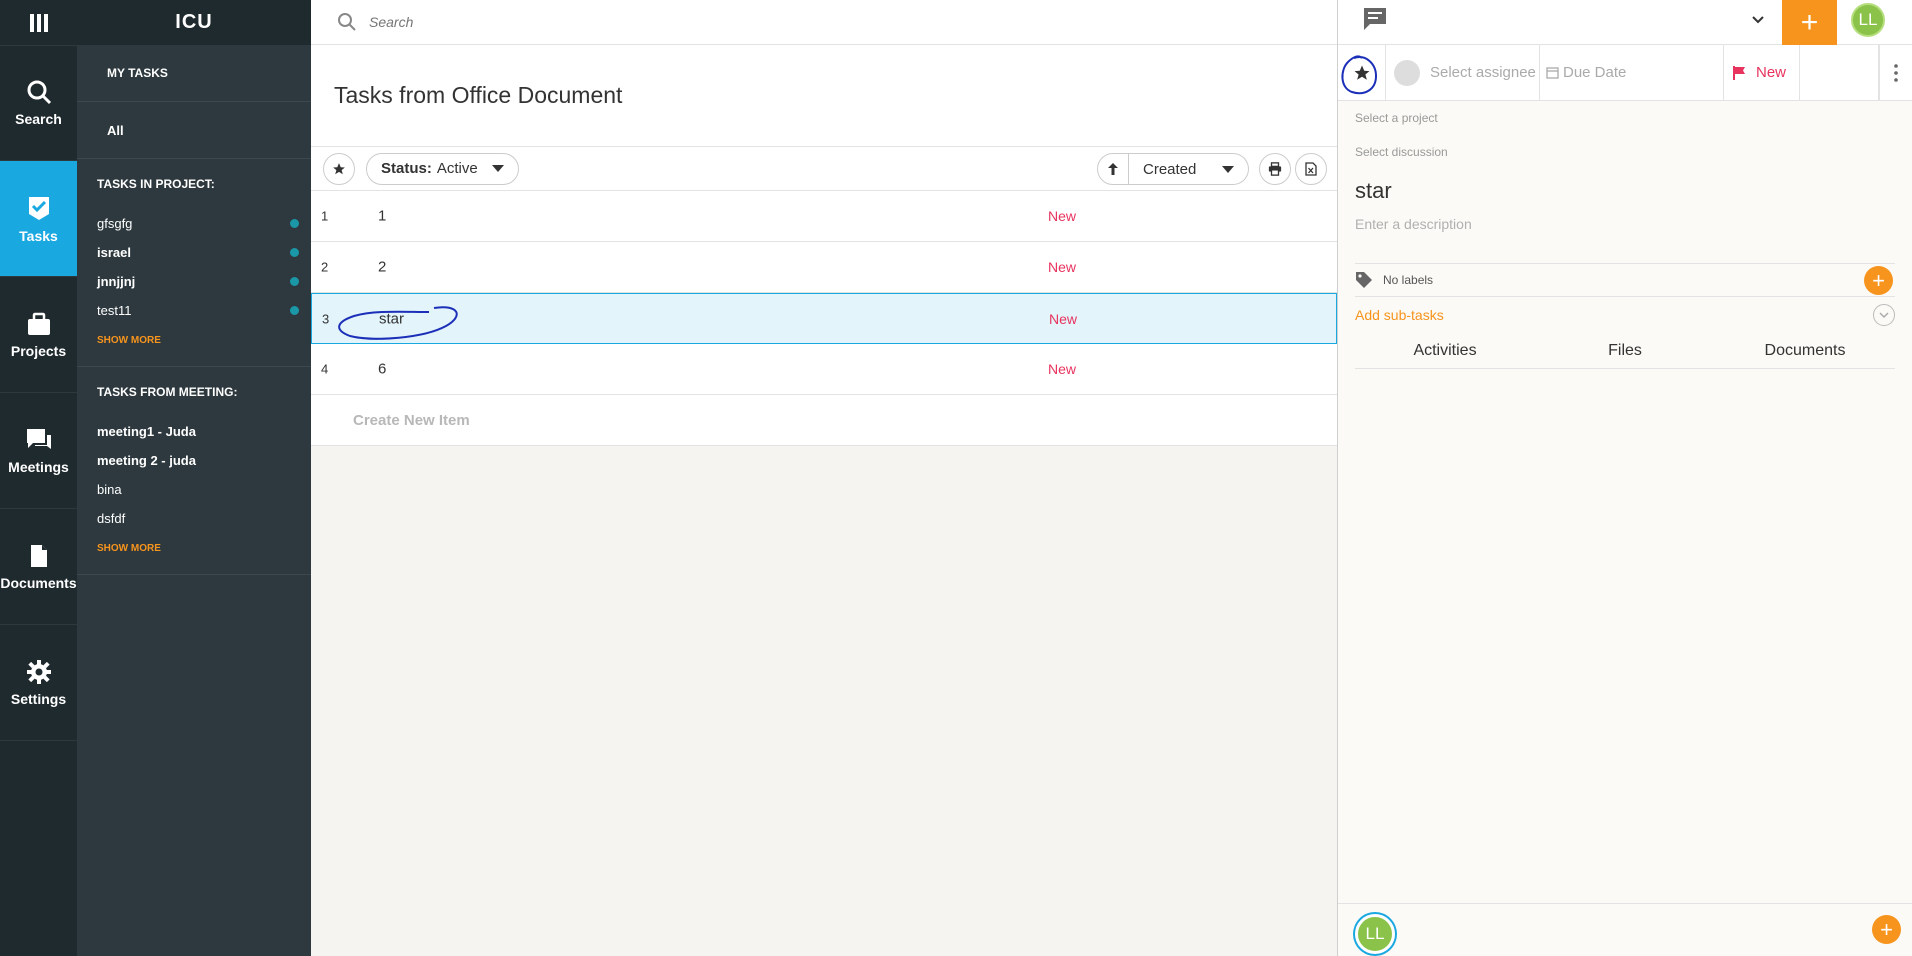 Image resolution: width=1912 pixels, height=956 pixels. Describe the element at coordinates (326, 318) in the screenshot. I see `task-number: 3` at that location.